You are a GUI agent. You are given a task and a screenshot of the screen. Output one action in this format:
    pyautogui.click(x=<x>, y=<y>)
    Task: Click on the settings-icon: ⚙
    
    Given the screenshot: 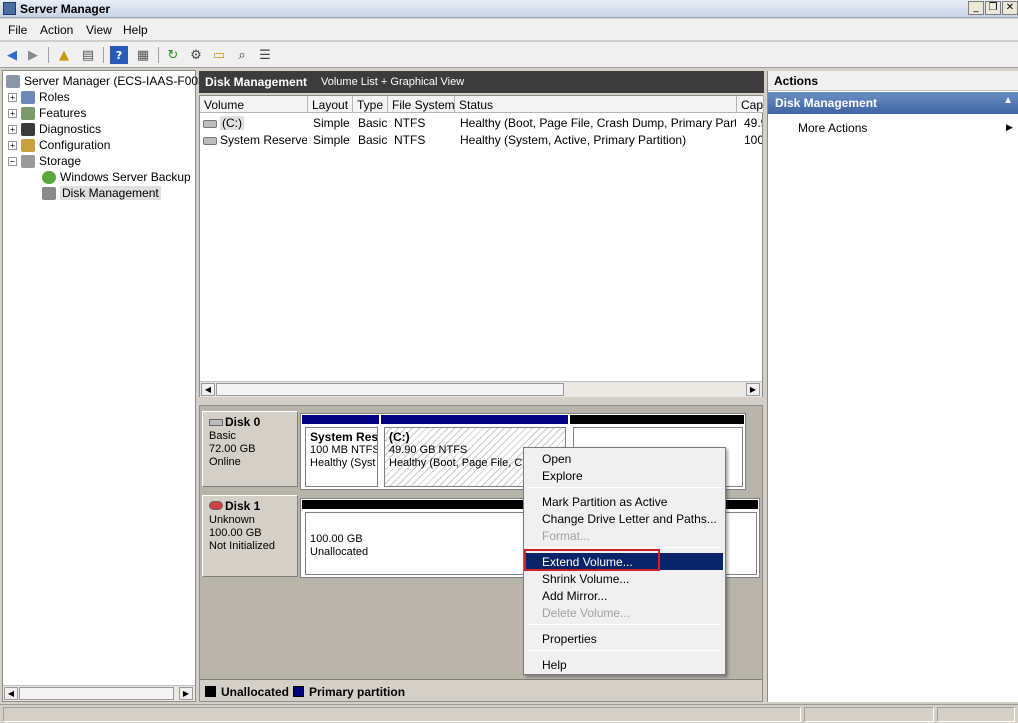 What is the action you would take?
    pyautogui.click(x=196, y=55)
    